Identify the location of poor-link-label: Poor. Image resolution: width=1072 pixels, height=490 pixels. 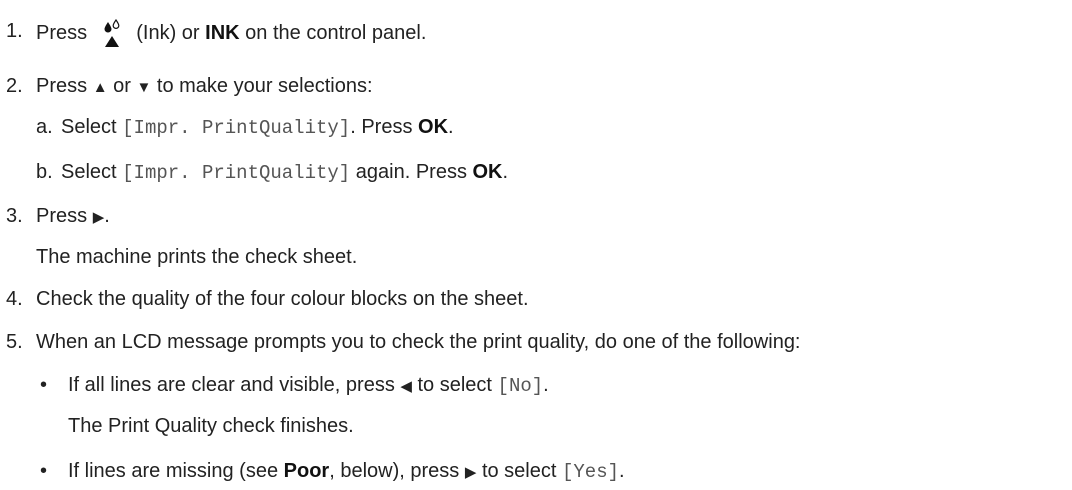
(306, 471).